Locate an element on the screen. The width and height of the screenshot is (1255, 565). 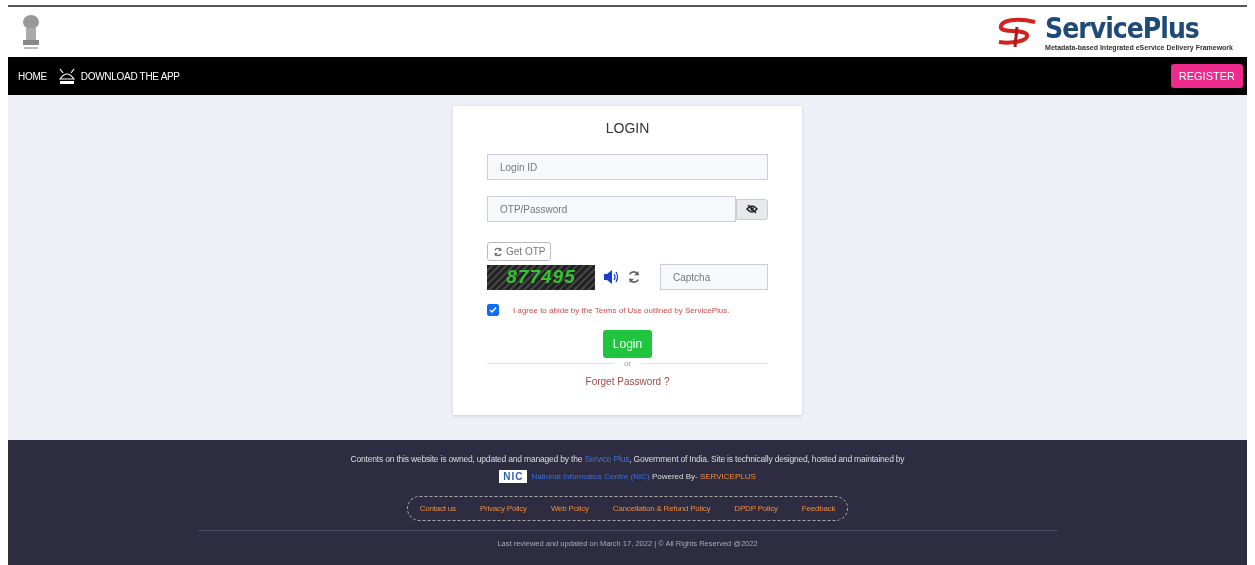
captcha-field: Captcha is located at coordinates (714, 277).